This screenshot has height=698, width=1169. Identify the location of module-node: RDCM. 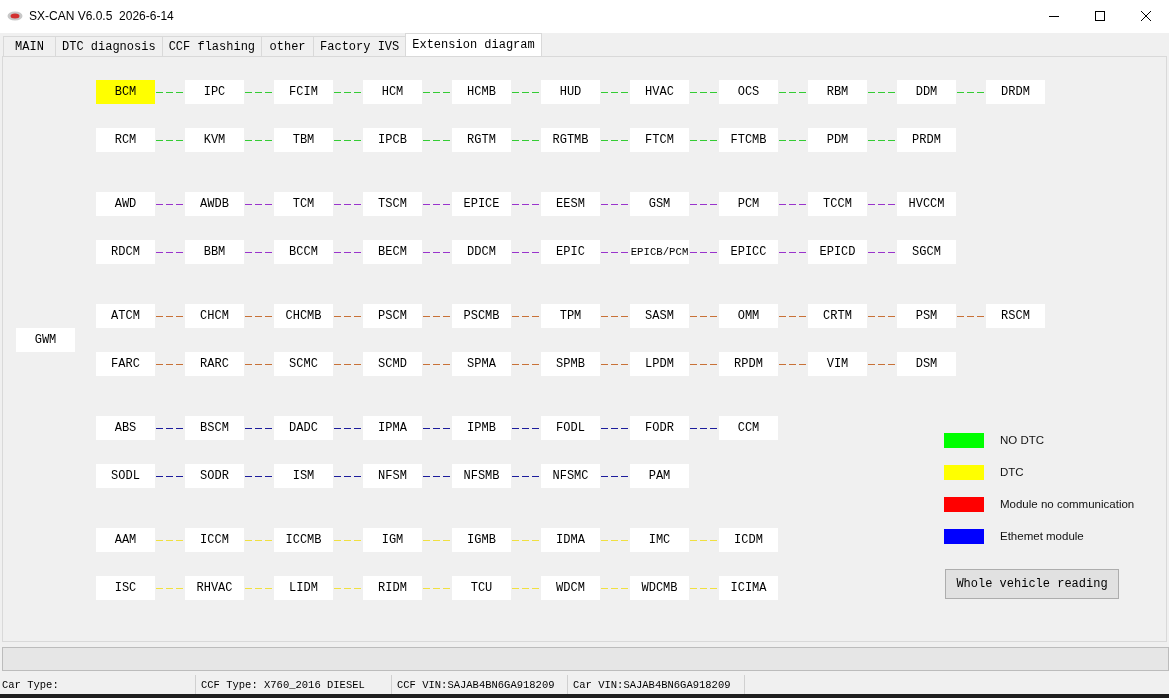
(125, 252).